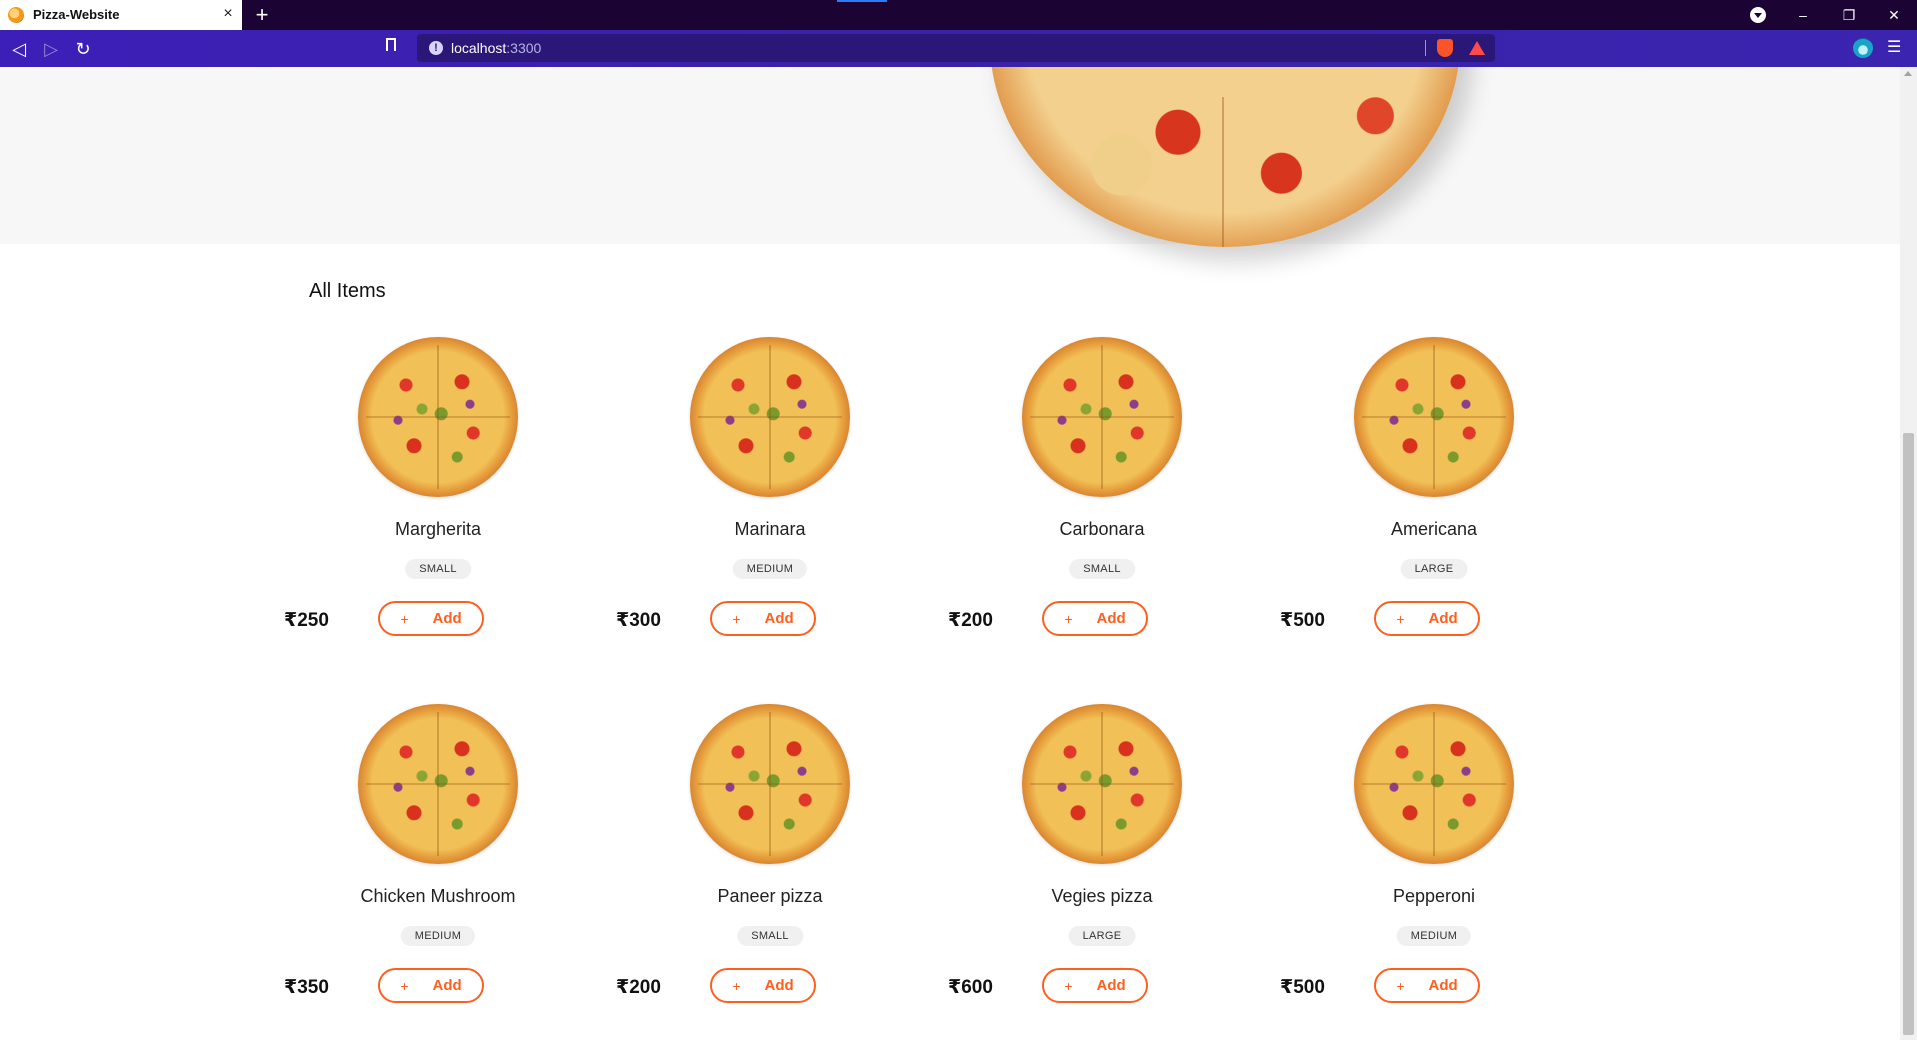  Describe the element at coordinates (306, 987) in the screenshot. I see `item-price: ₹350` at that location.